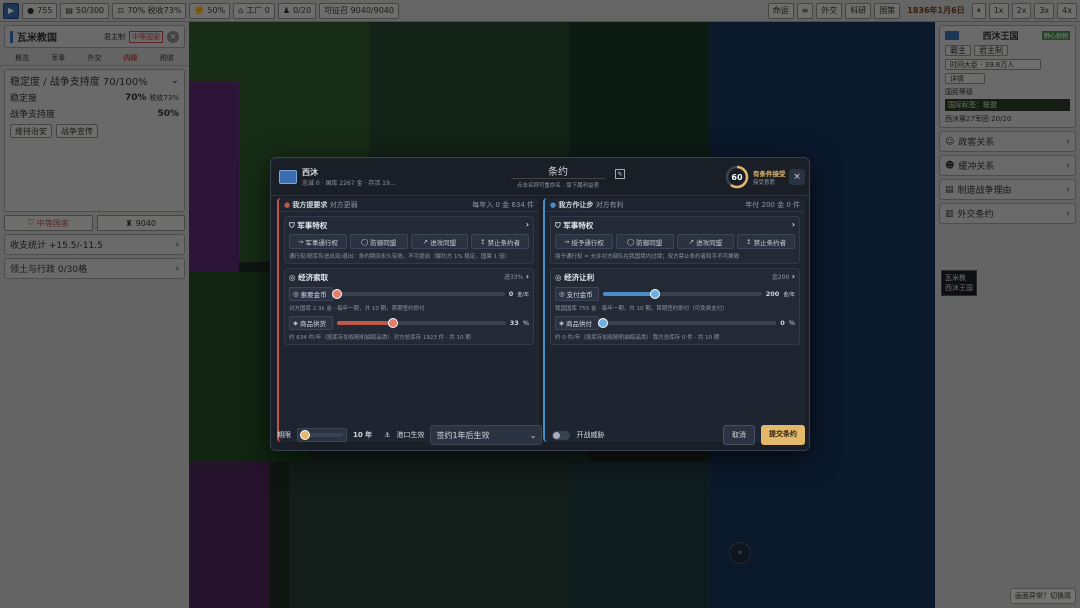  Describe the element at coordinates (766, 241) in the screenshot. I see `grant-ban-button: ↥ 禁止条约者` at that location.